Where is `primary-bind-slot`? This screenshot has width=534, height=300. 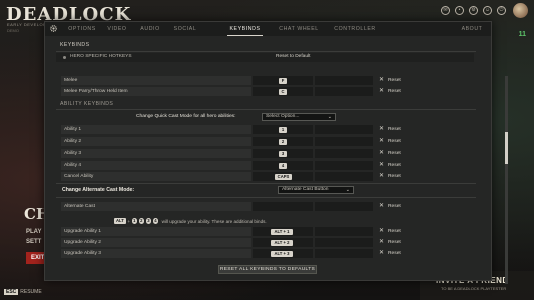 primary-bind-slot is located at coordinates (283, 206).